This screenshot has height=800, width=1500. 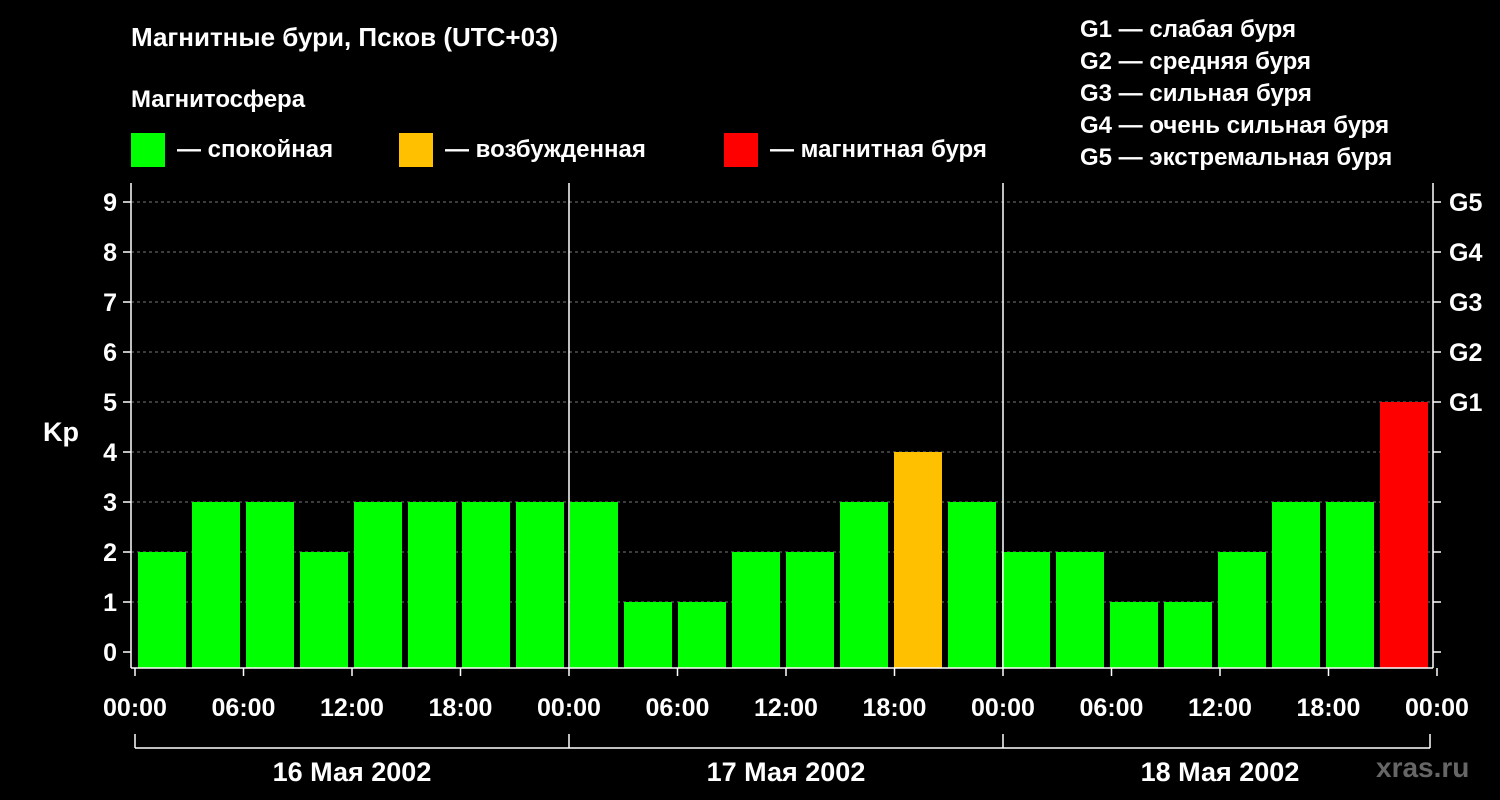 What do you see at coordinates (1423, 767) in the screenshot?
I see `watermark: xras.ru` at bounding box center [1423, 767].